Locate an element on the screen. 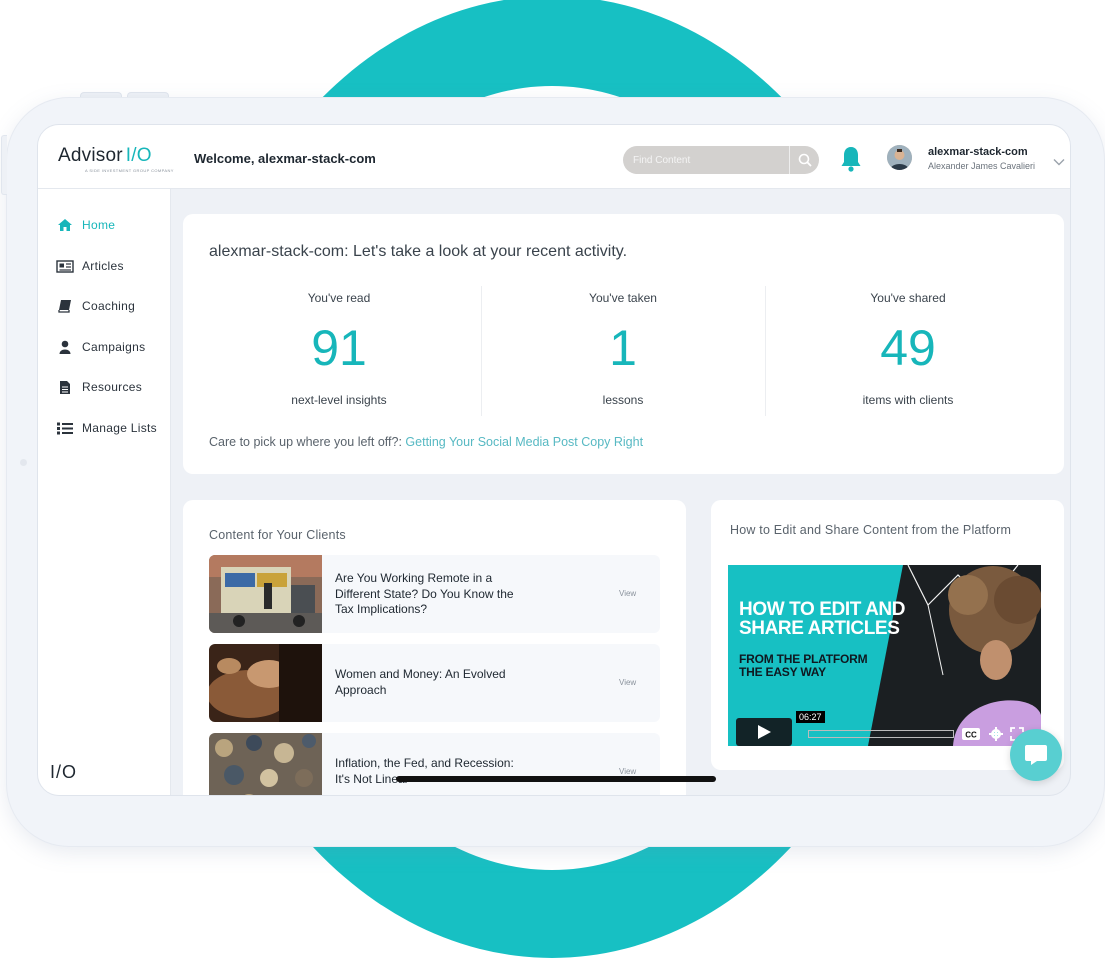 The image size is (1105, 961). stat-shared: You've shared 49 items with clients is located at coordinates (908, 351).